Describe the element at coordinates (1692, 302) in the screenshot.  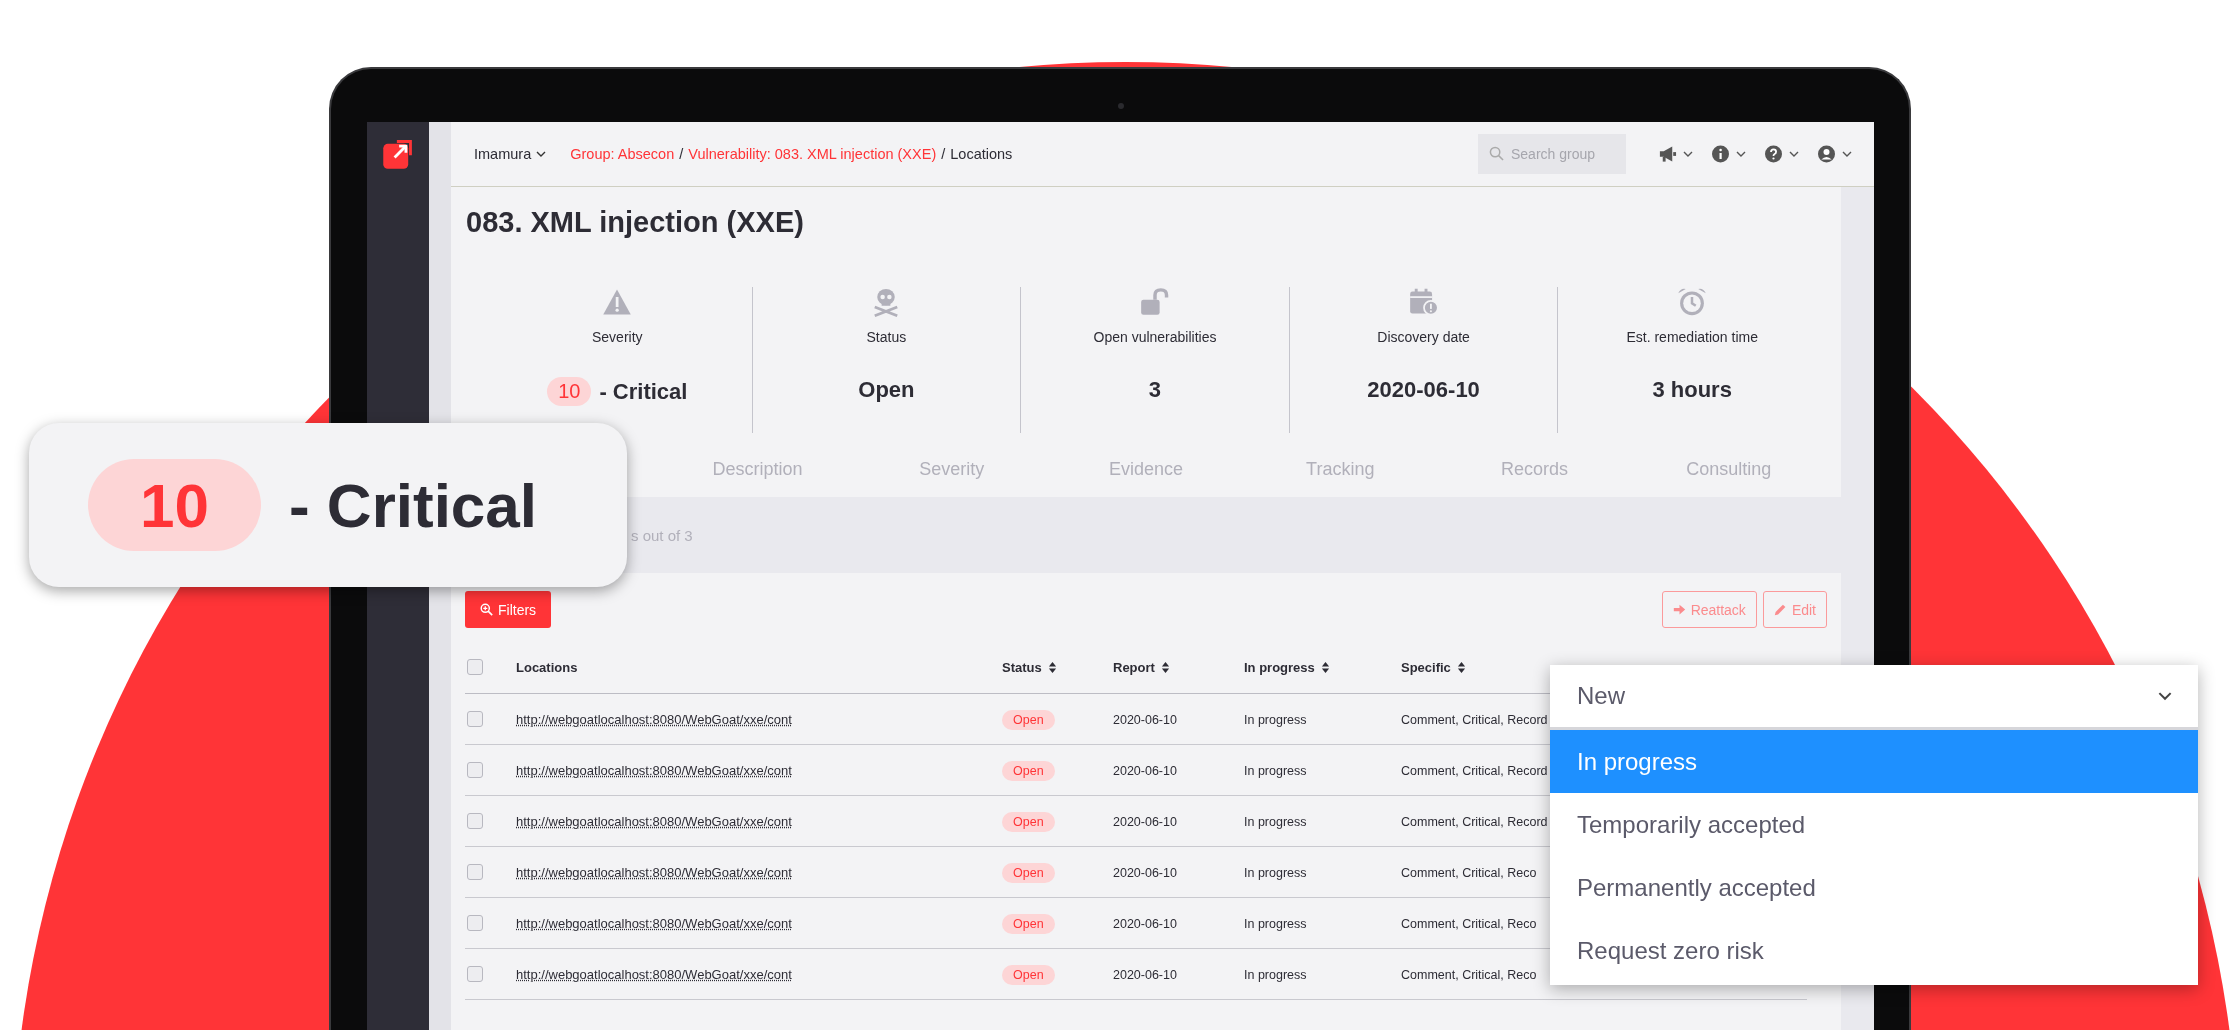
I see `alarm-clock-icon` at that location.